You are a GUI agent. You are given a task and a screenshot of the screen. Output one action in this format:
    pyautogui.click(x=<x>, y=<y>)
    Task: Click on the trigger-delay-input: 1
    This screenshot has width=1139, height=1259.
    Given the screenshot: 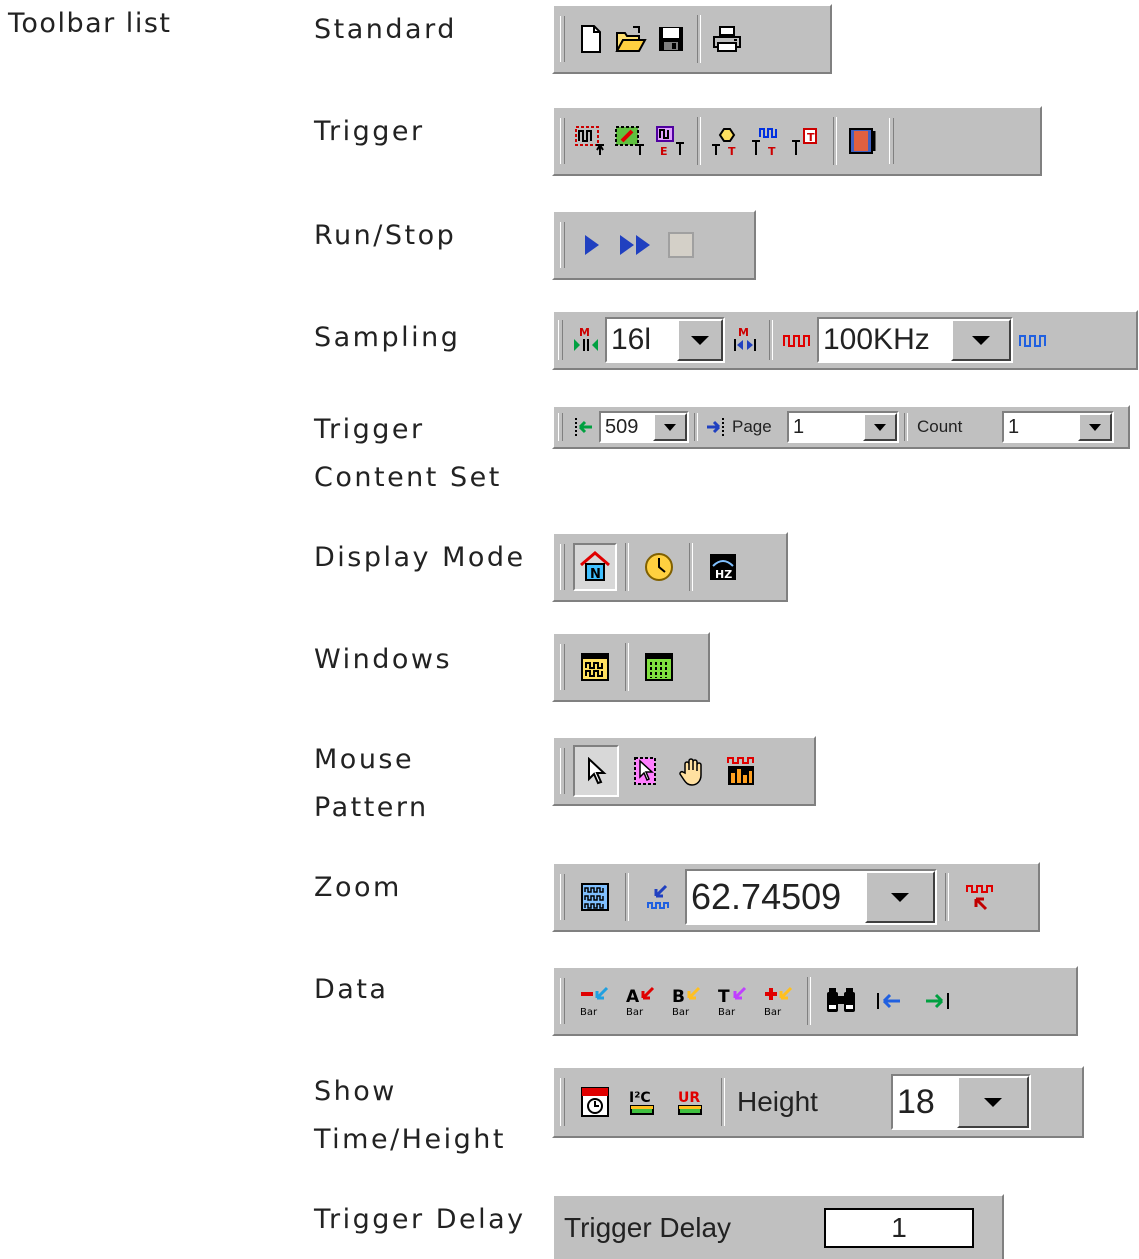 What is the action you would take?
    pyautogui.click(x=899, y=1227)
    